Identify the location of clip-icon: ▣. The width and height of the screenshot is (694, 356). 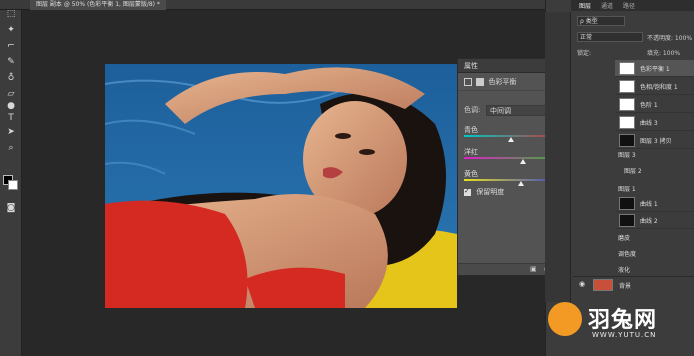
(533, 269).